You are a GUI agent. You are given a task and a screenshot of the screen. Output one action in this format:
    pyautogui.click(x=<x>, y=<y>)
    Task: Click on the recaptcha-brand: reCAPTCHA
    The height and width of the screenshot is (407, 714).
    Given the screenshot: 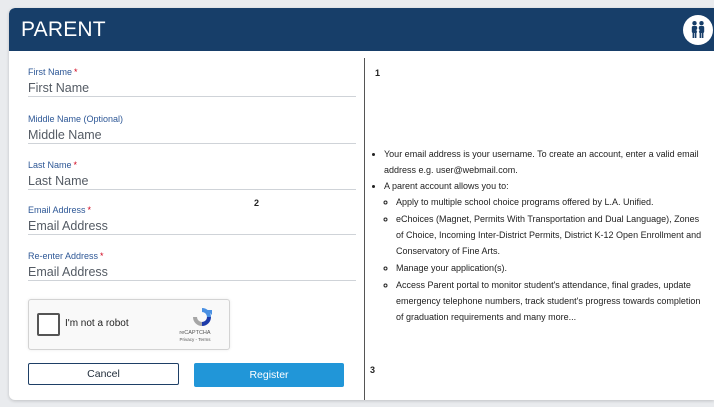 What is the action you would take?
    pyautogui.click(x=195, y=333)
    